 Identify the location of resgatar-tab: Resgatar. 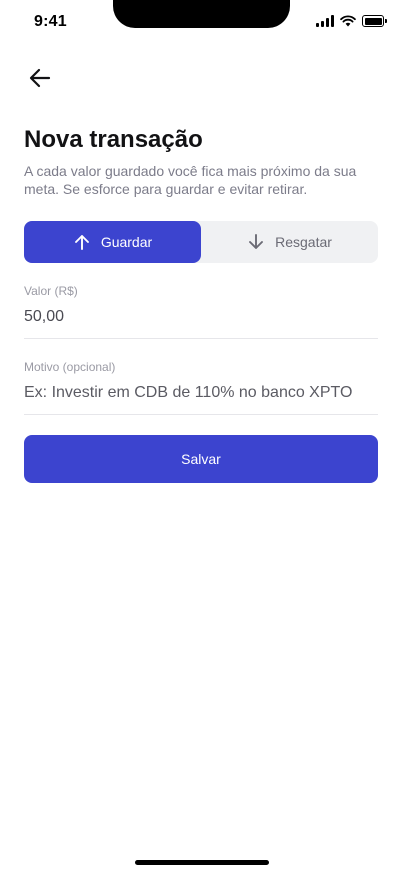
(289, 242).